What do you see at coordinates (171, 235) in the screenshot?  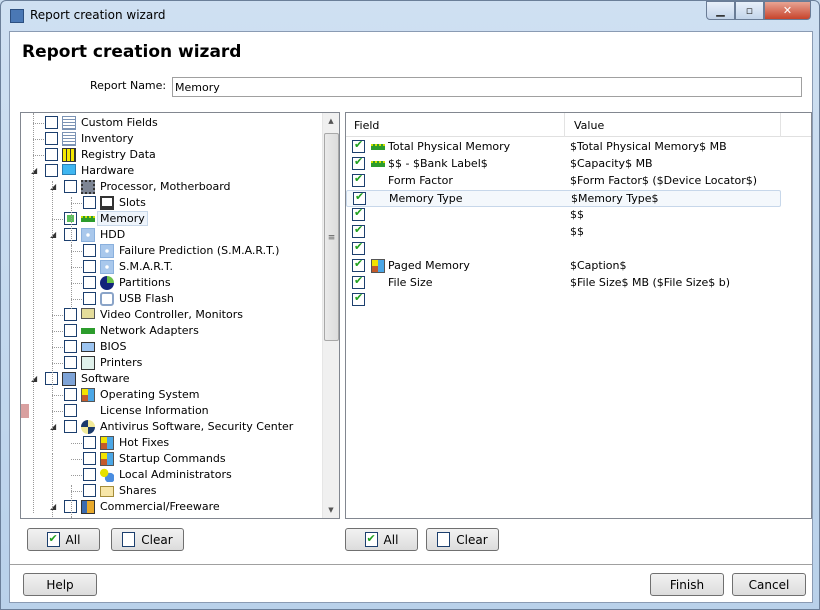 I see `tree-item: ◢ HDD` at bounding box center [171, 235].